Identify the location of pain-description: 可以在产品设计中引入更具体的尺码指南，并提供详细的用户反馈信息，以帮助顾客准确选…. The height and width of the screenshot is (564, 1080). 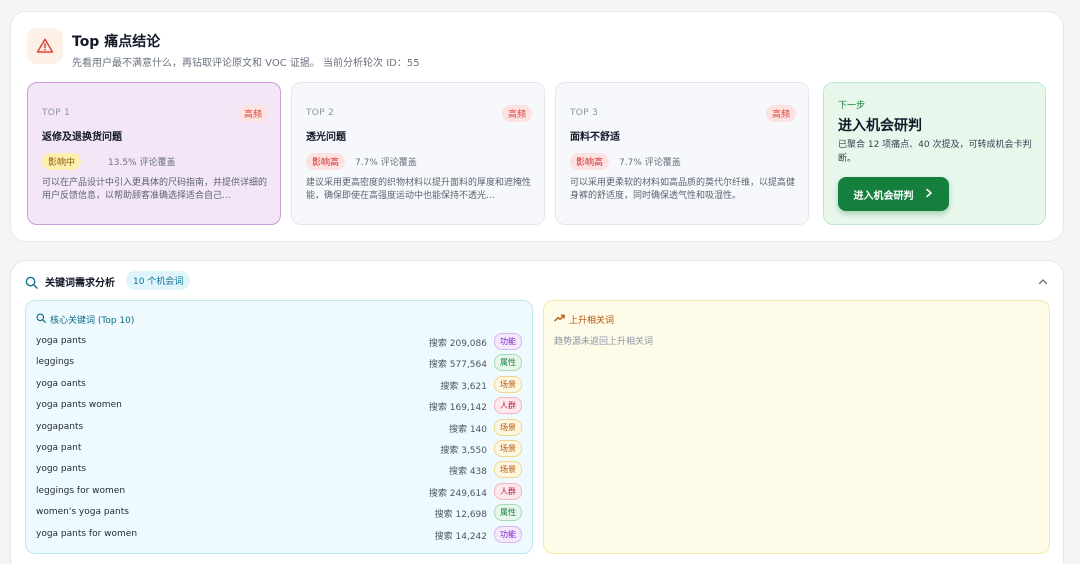
(155, 189).